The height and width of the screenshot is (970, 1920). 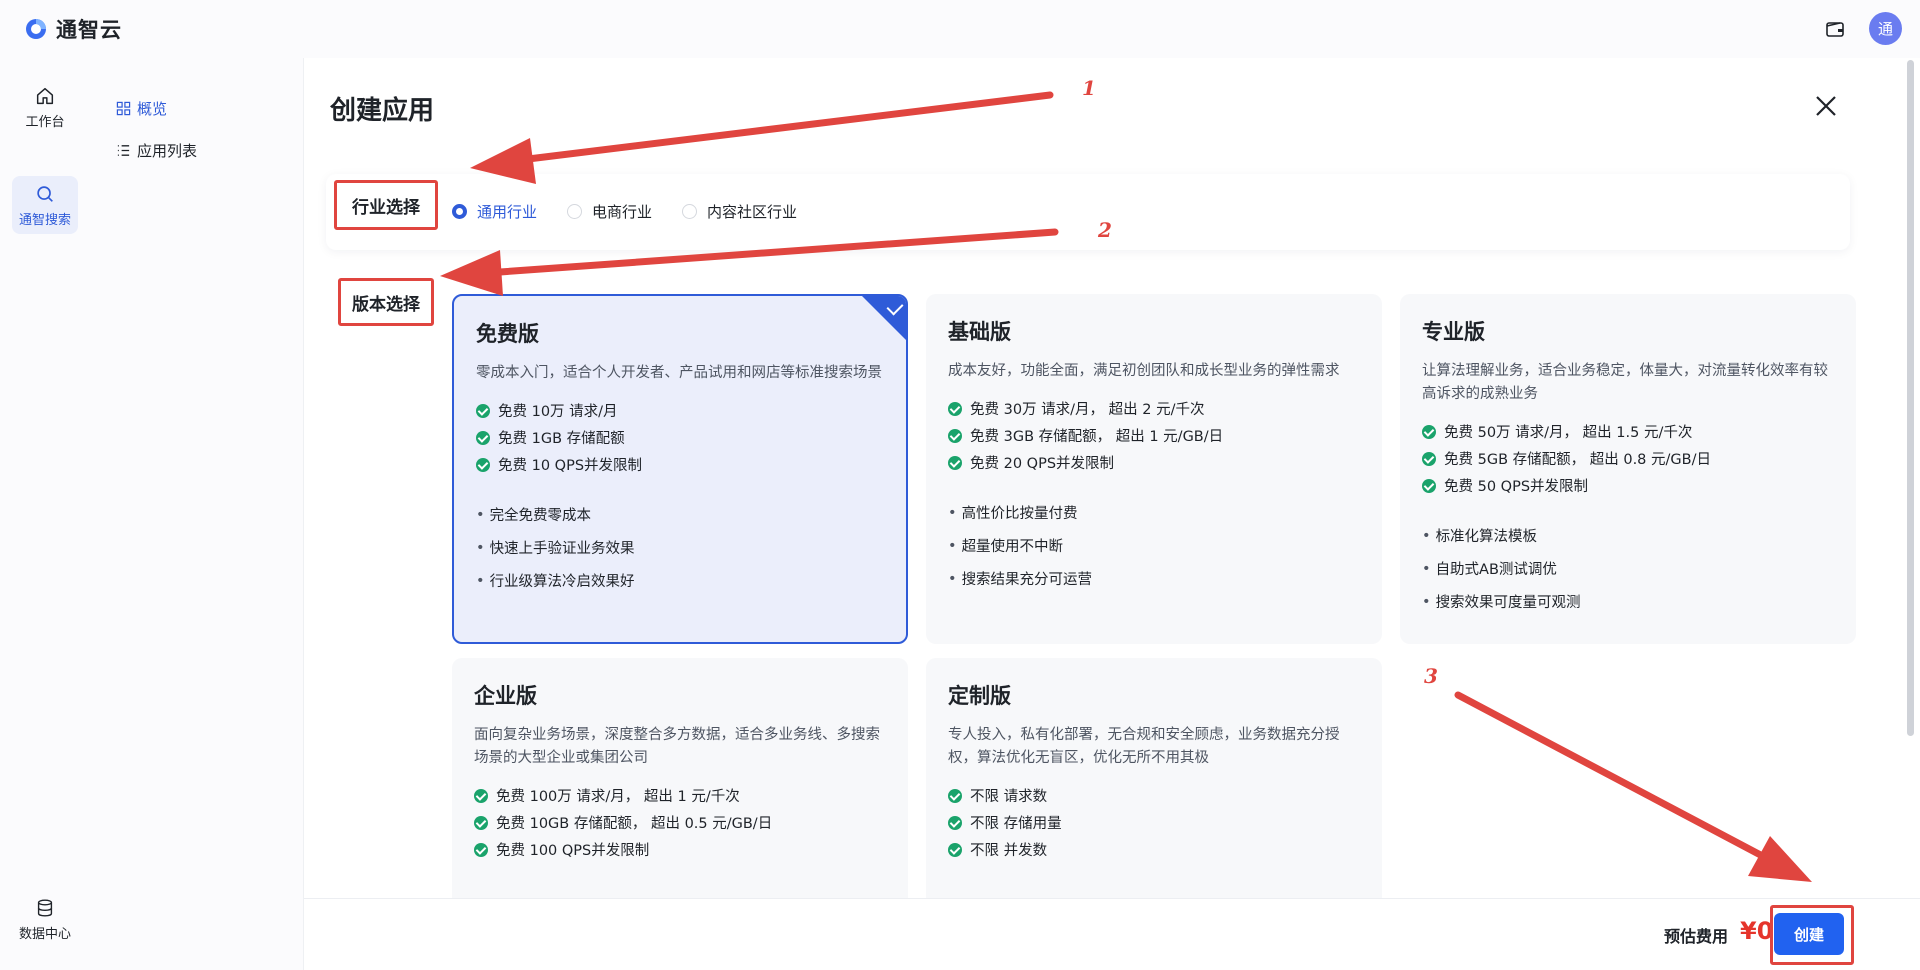 What do you see at coordinates (1144, 371) in the screenshot?
I see `plan-desc: 成本友好，功能全面，满足初创团队和成长型业务的弹性需求` at bounding box center [1144, 371].